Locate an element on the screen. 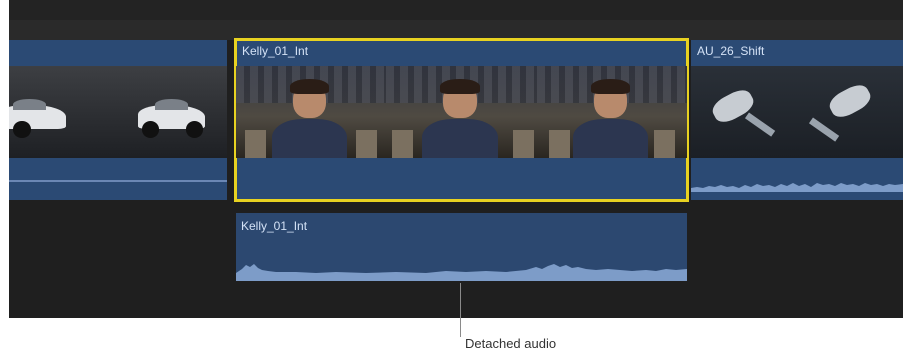 The width and height of the screenshot is (903, 358). video-clip-left is located at coordinates (118, 120).